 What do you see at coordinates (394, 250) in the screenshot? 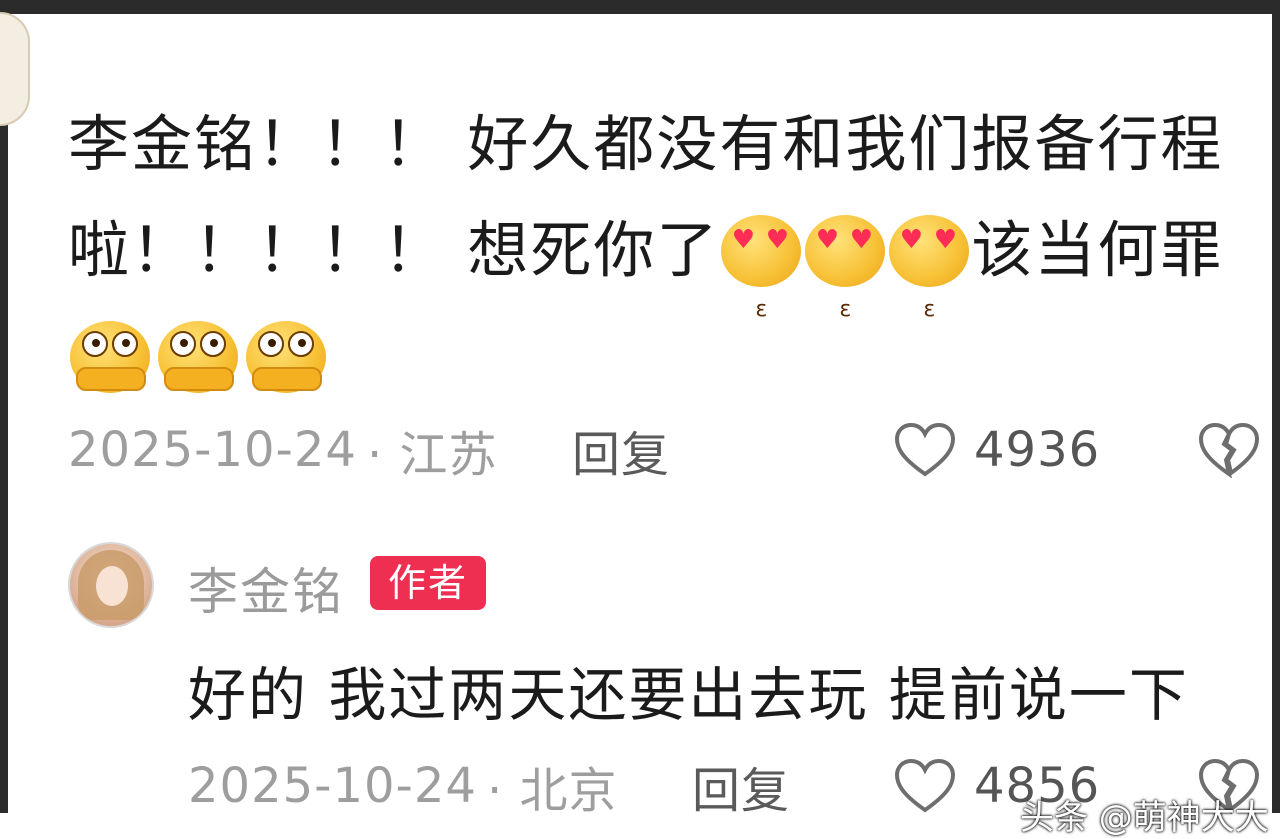
I see `comment-line-2-text: 啦！！！！！ 想死你了` at bounding box center [394, 250].